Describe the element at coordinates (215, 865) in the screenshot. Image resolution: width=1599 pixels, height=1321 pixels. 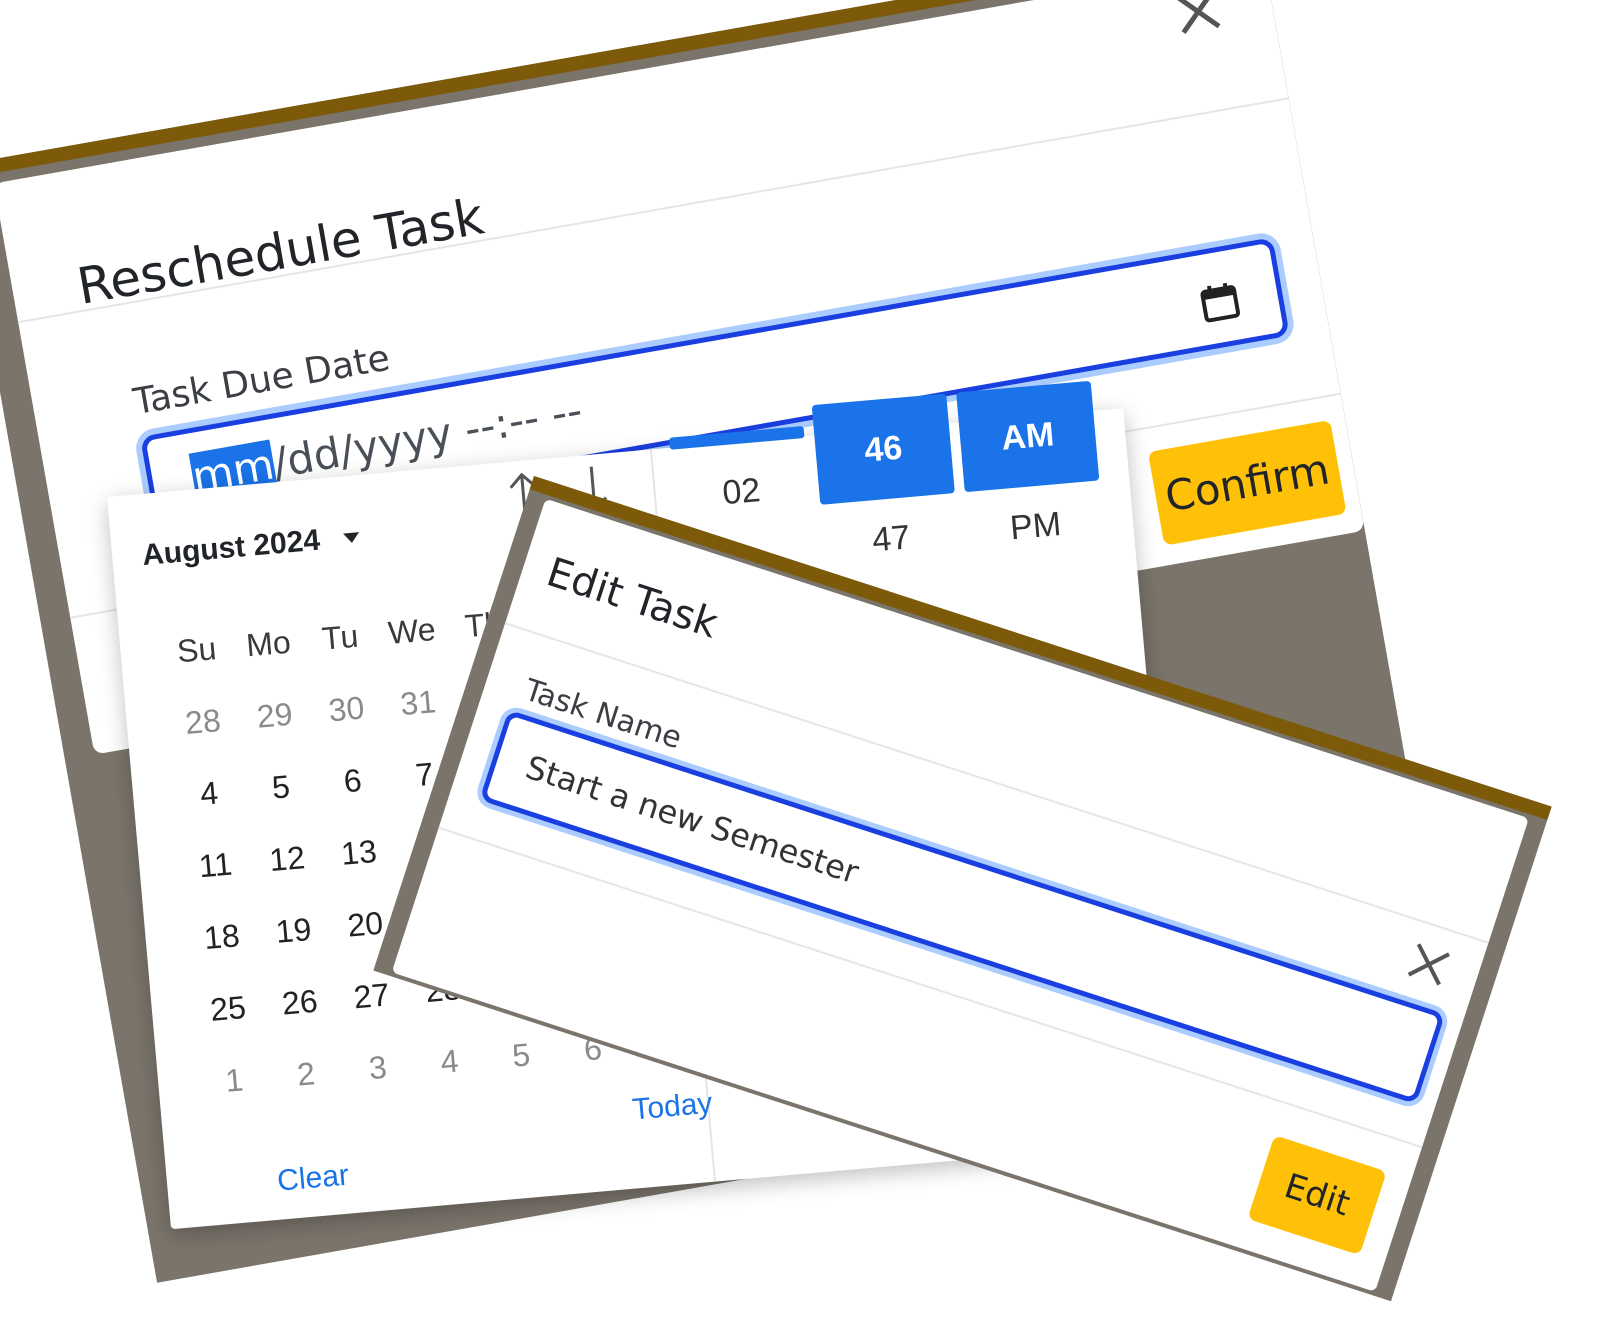
I see `calendar-day: 11` at that location.